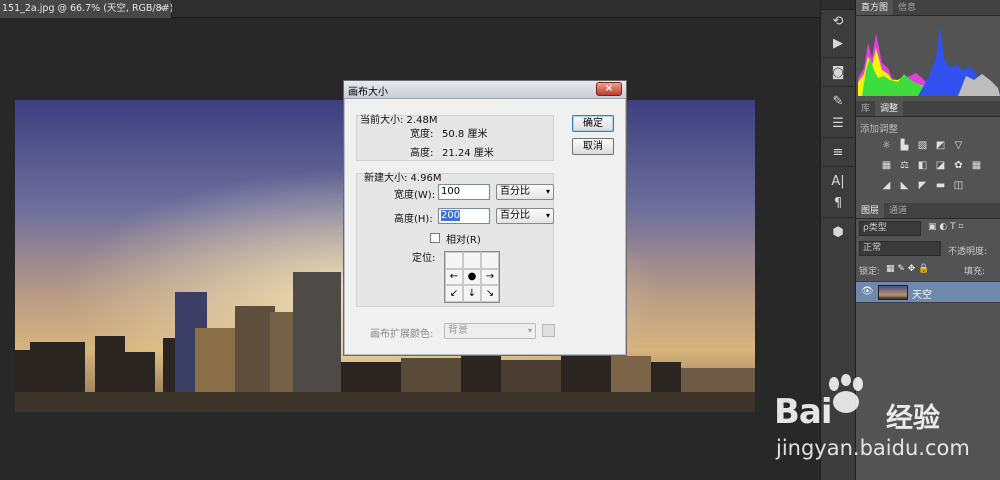  What do you see at coordinates (838, 152) in the screenshot?
I see `layer-comps-icon: ≡` at bounding box center [838, 152].